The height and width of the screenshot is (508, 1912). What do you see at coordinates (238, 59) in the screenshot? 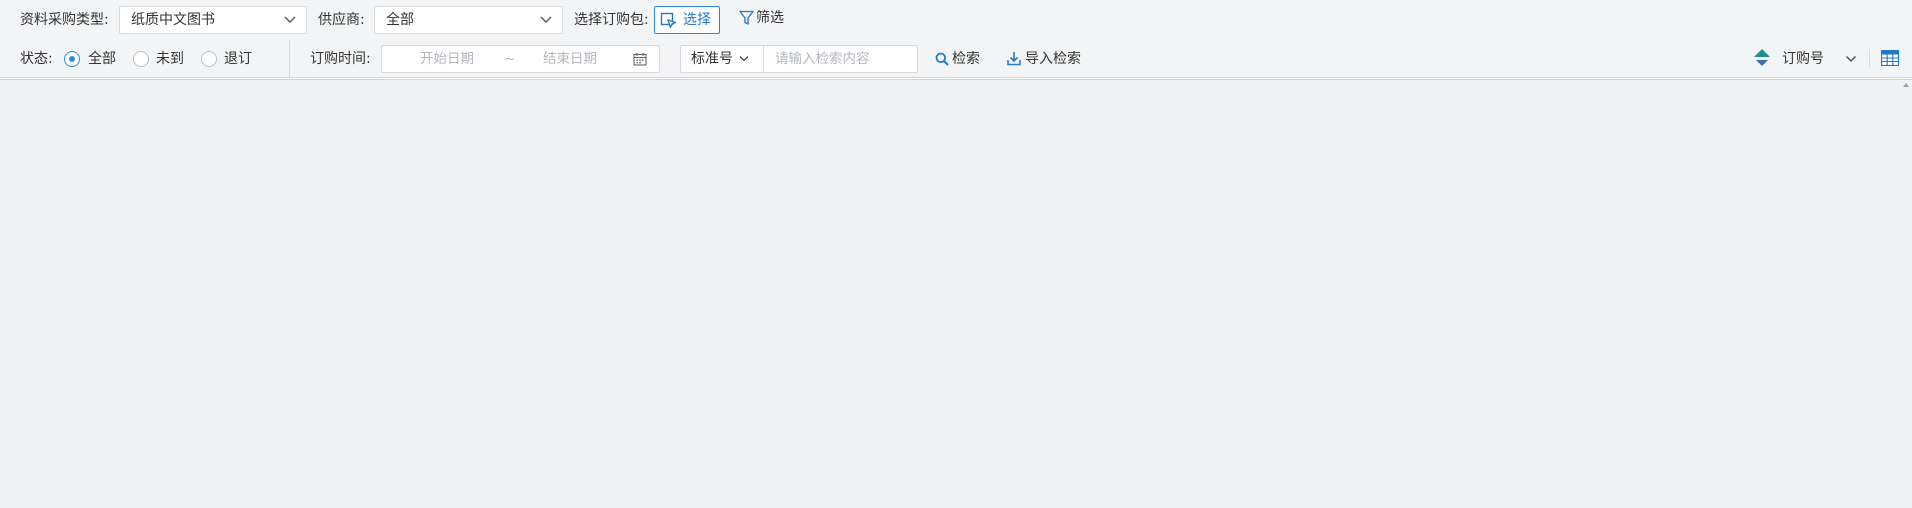
I see `status-cancelled-label: 退订` at bounding box center [238, 59].